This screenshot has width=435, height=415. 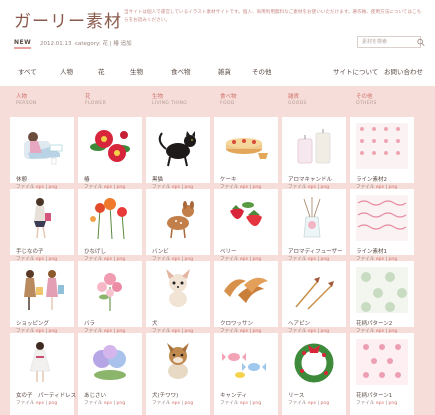 I want to click on nav-person: 人物, so click(x=66, y=71).